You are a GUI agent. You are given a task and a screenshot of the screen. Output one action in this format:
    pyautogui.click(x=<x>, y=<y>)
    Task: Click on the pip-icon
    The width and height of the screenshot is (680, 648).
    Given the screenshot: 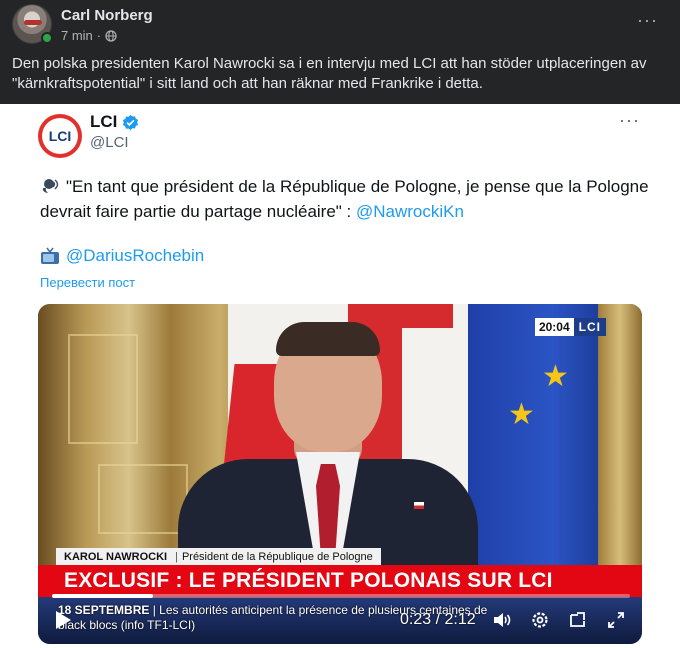 What is the action you would take?
    pyautogui.click(x=578, y=620)
    